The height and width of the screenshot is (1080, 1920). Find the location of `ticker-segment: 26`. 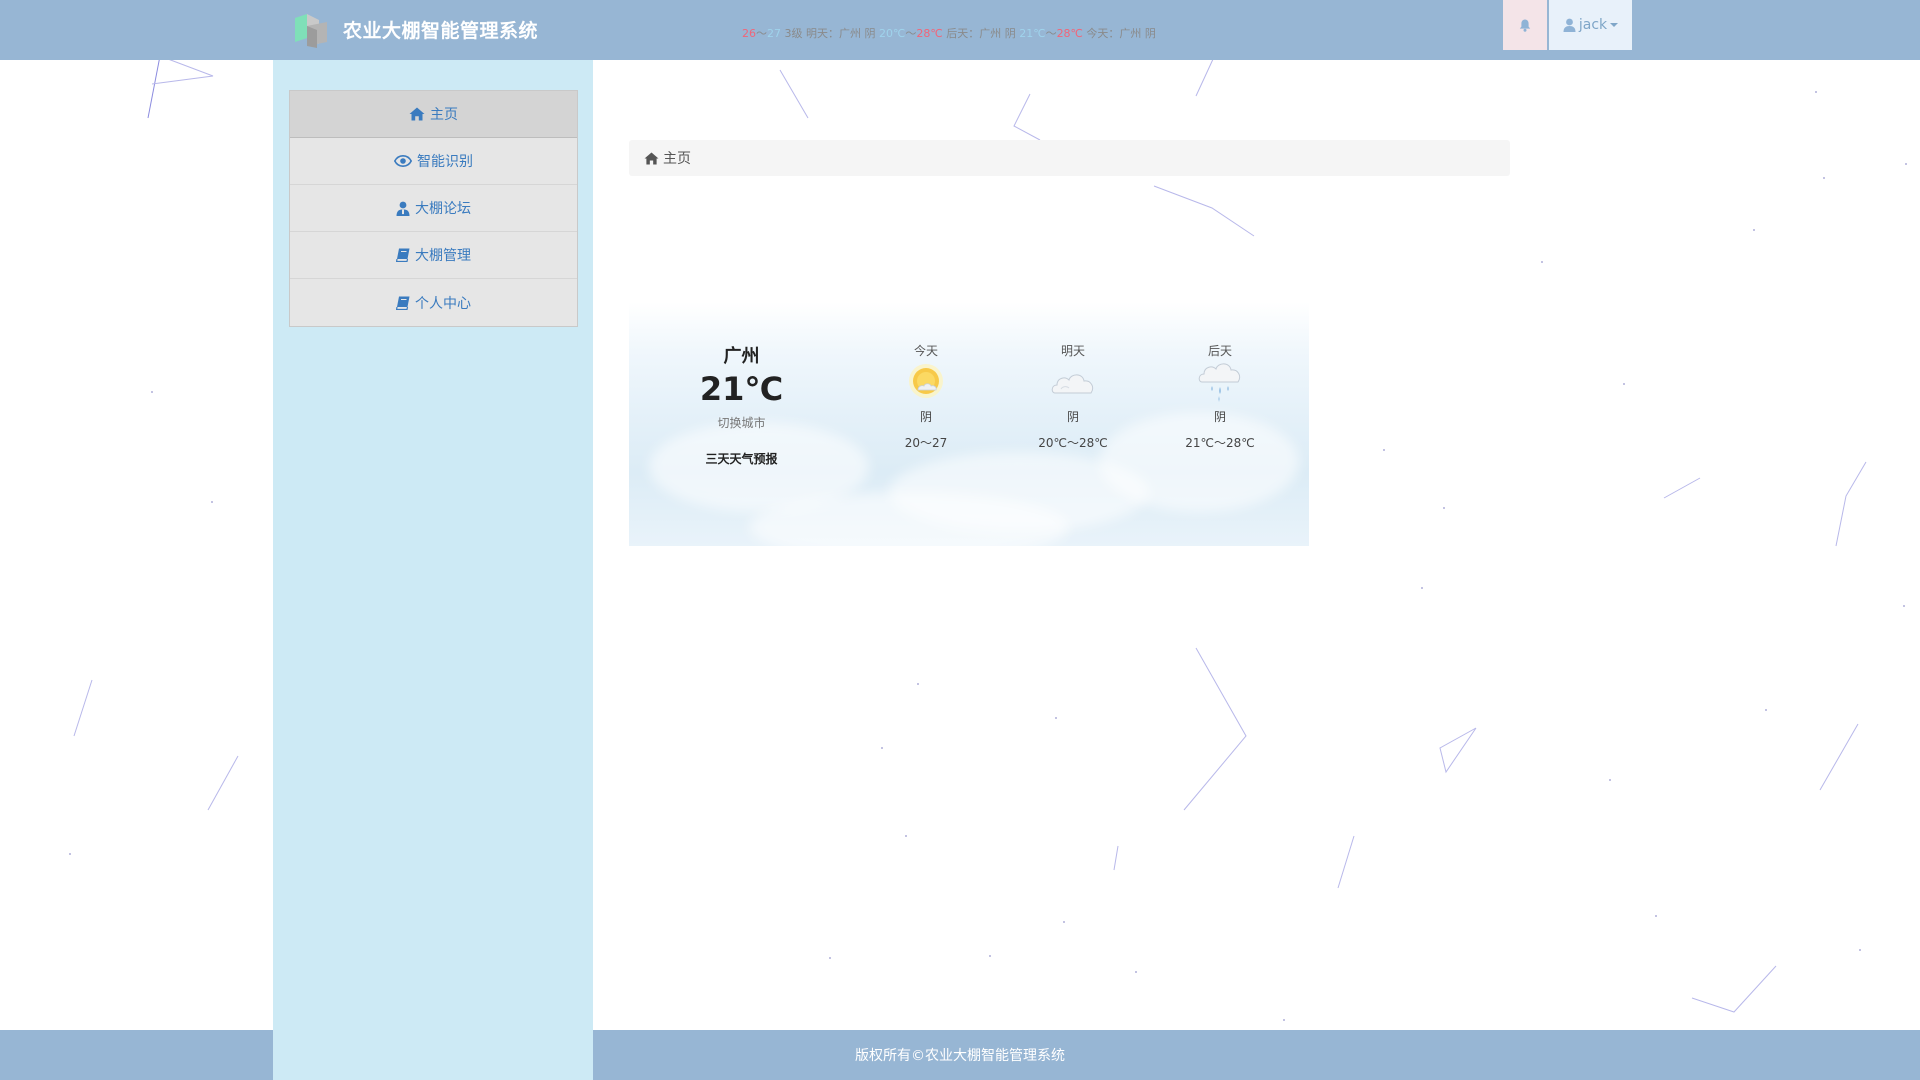

ticker-segment: 26 is located at coordinates (749, 33).